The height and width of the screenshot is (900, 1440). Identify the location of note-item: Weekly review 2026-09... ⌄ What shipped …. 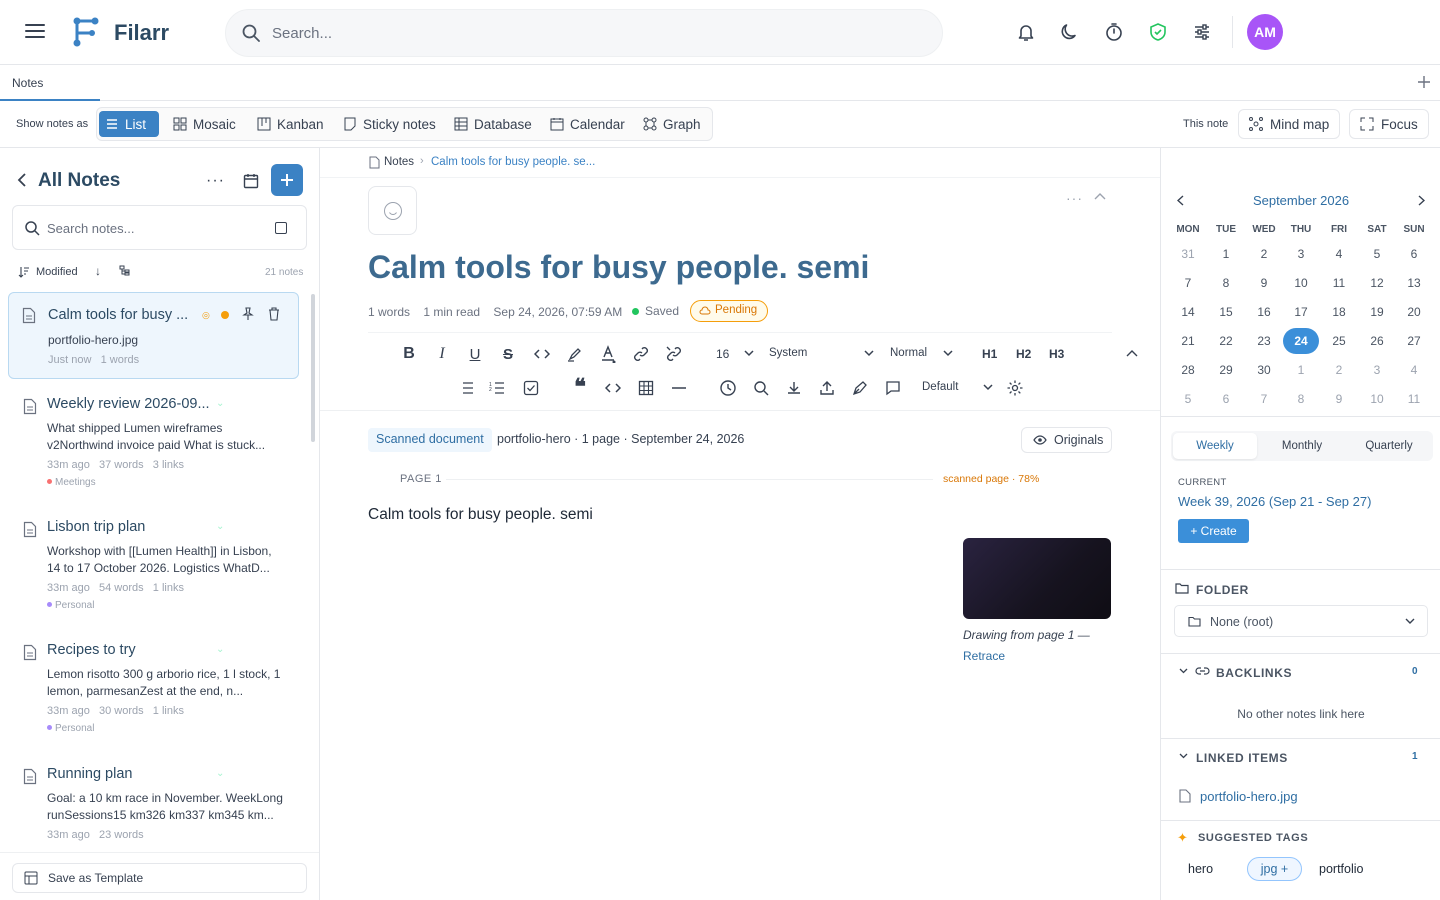
(153, 443).